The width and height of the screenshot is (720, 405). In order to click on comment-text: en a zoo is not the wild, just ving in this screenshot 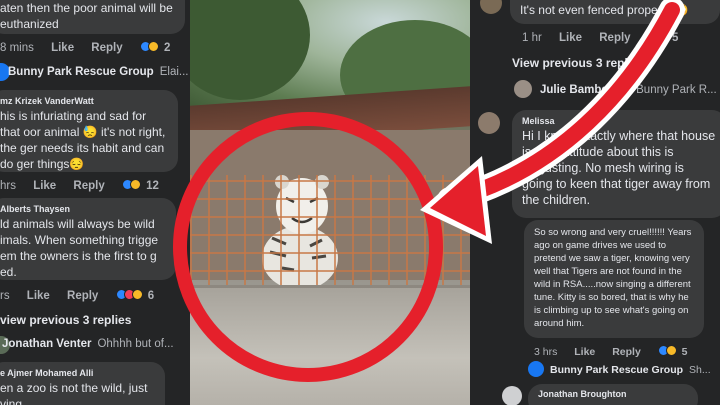, I will do `click(74, 393)`.